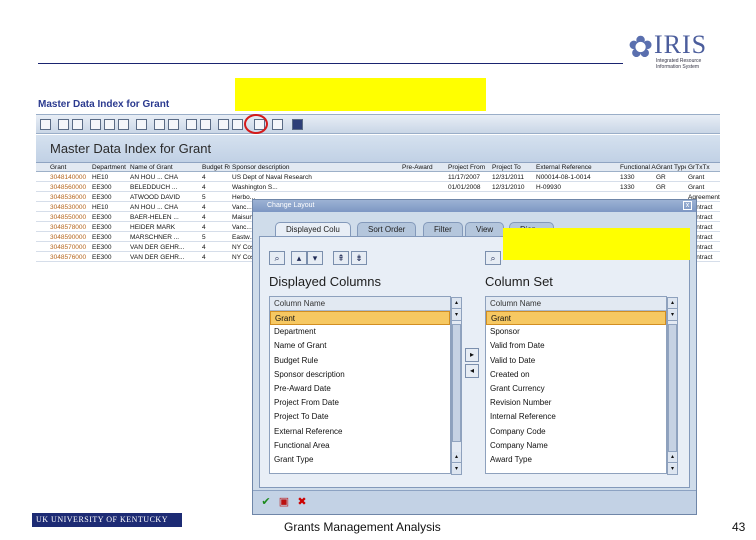 Image resolution: width=756 pixels, height=540 pixels. What do you see at coordinates (205, 124) in the screenshot?
I see `spreadsheet-icon` at bounding box center [205, 124].